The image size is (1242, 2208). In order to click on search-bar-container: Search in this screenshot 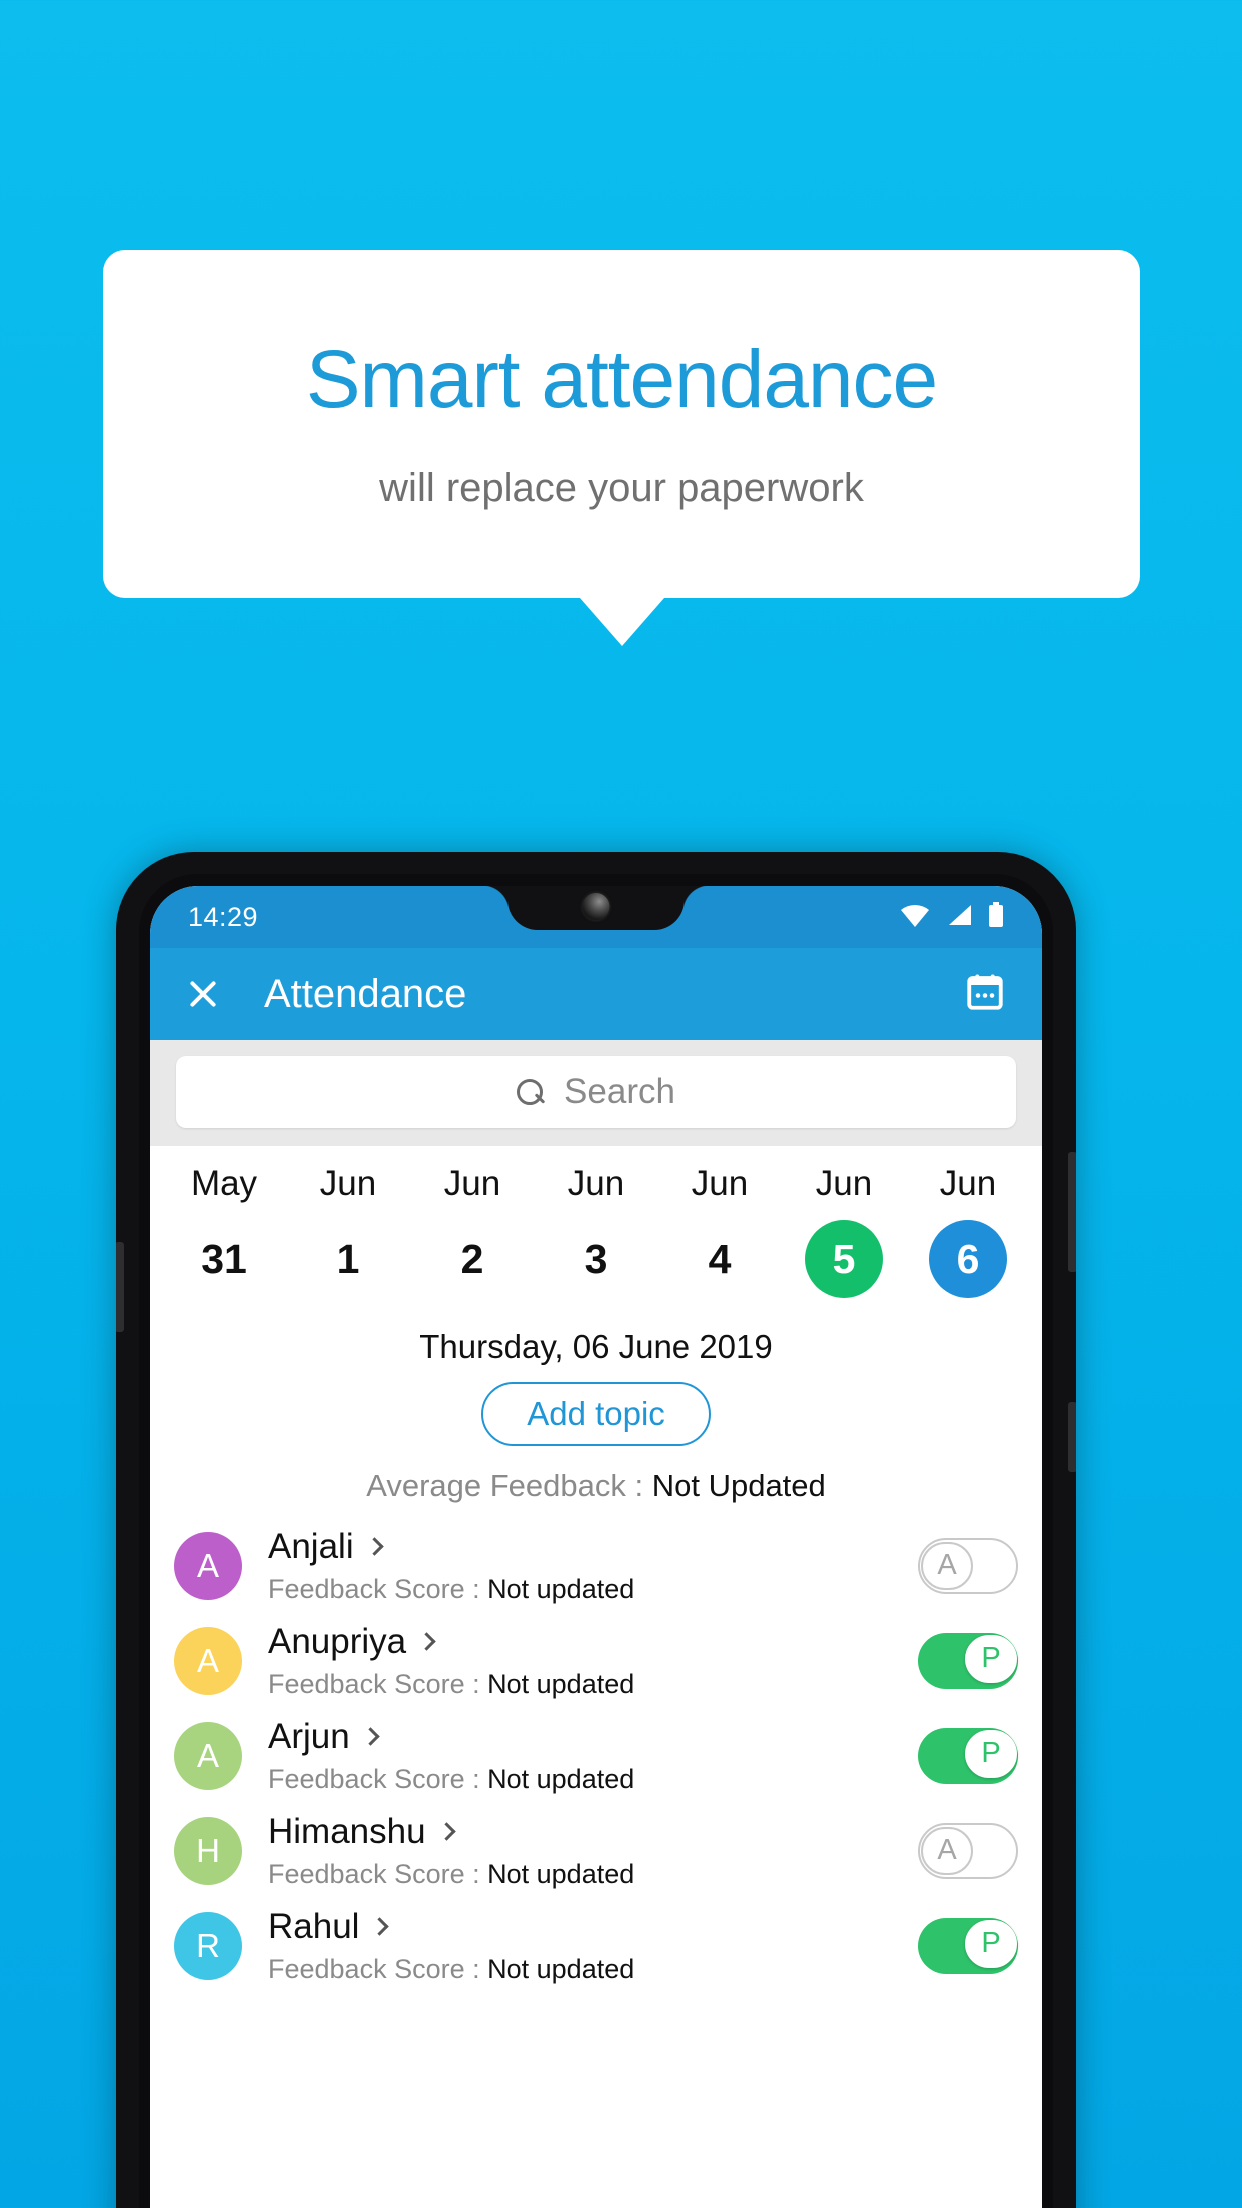, I will do `click(596, 1093)`.